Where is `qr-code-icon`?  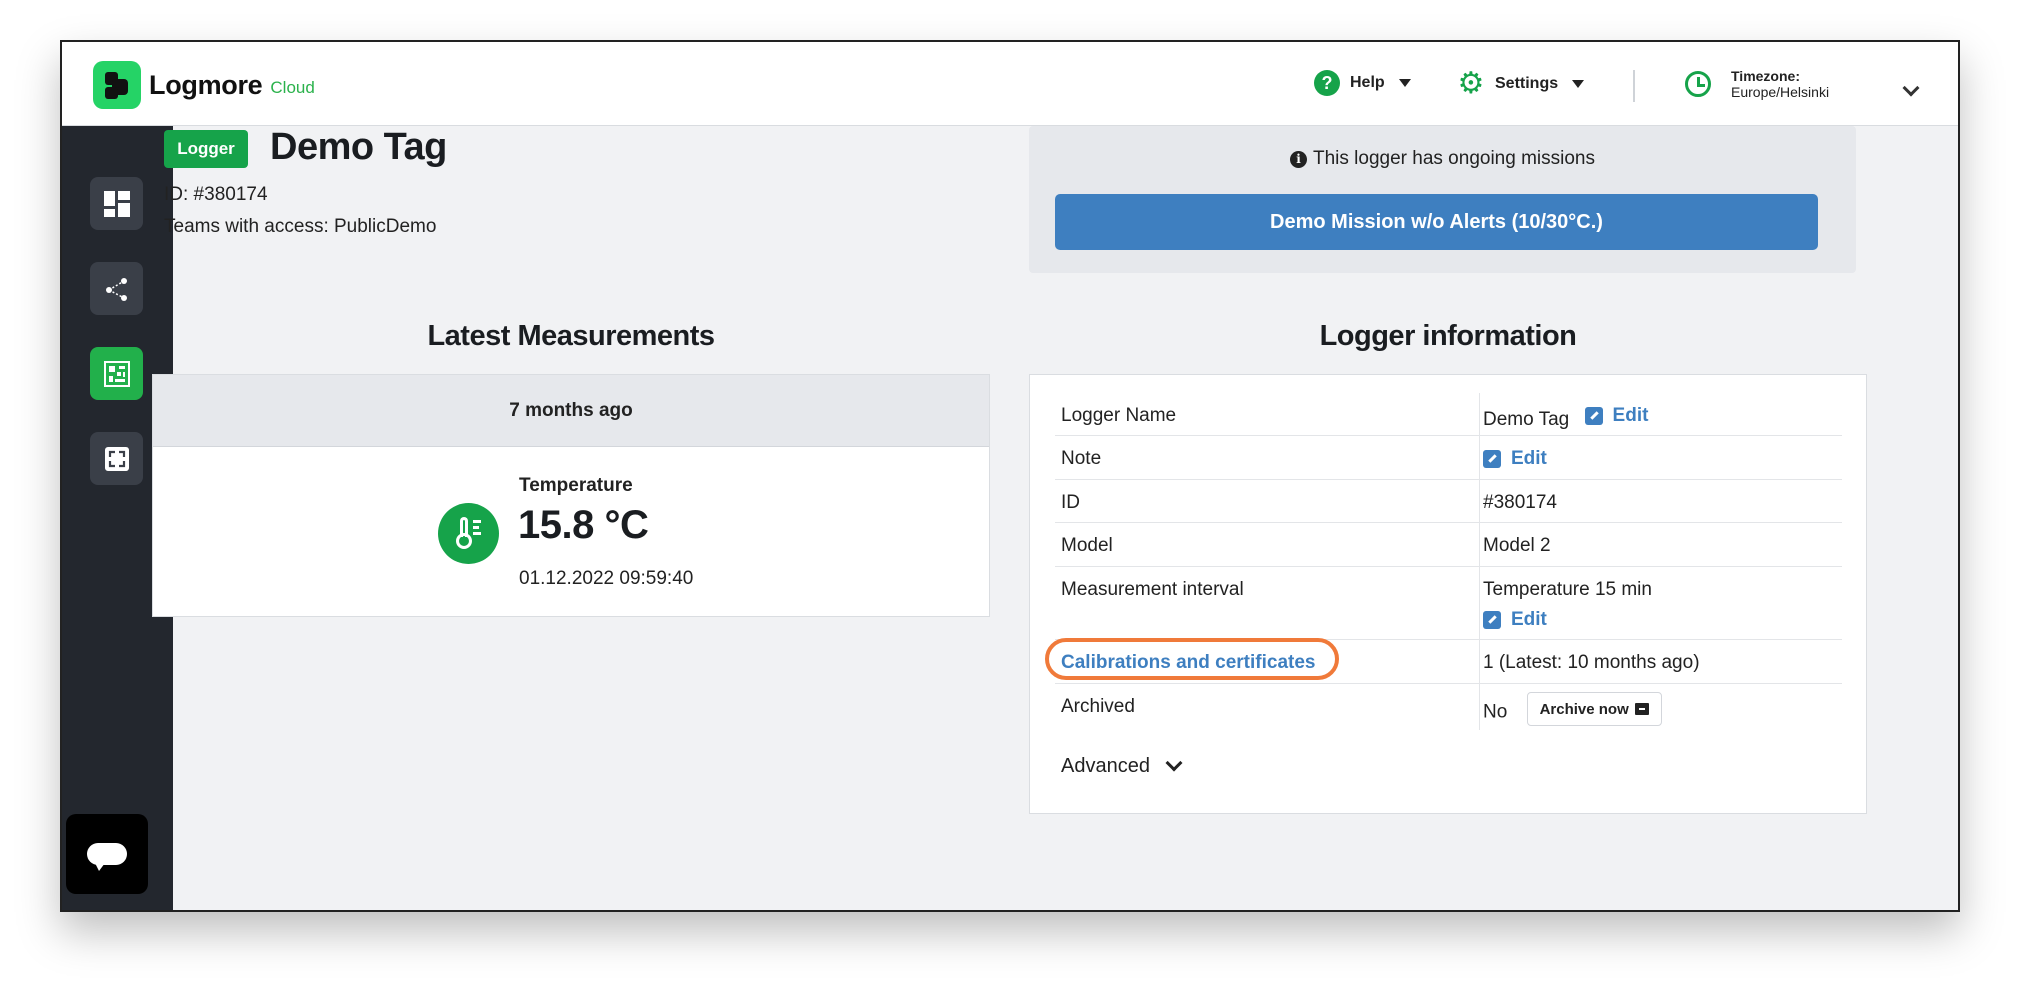
qr-code-icon is located at coordinates (116, 373).